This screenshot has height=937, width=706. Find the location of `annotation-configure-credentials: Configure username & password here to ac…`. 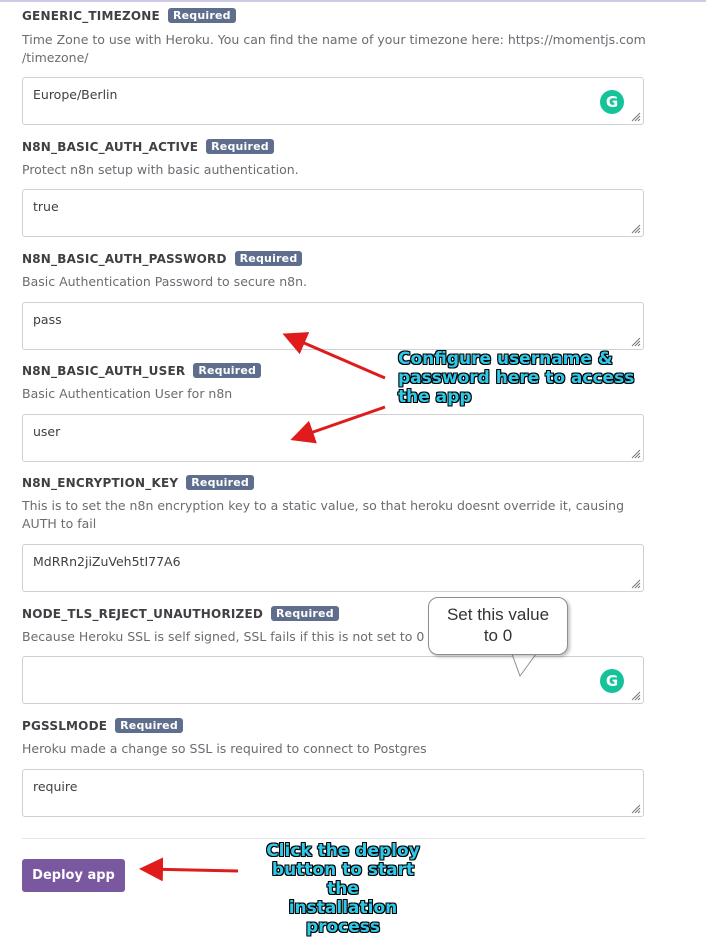

annotation-configure-credentials: Configure username & password here to ac… is located at coordinates (516, 378).